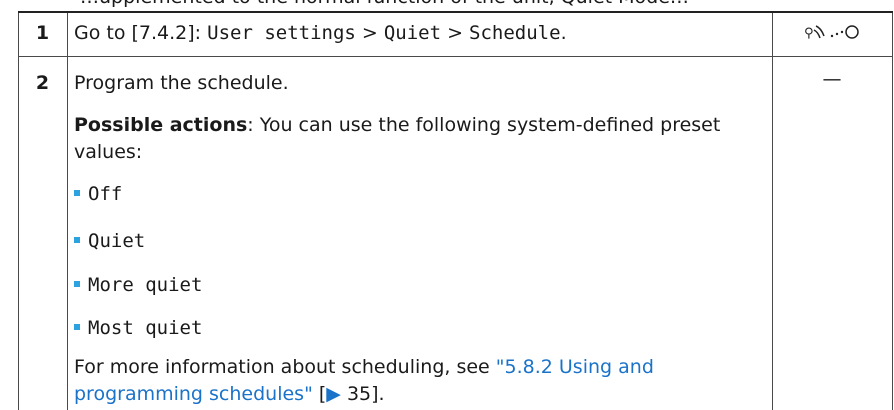 The width and height of the screenshot is (894, 410). What do you see at coordinates (455, 12) in the screenshot?
I see `table-top-border` at bounding box center [455, 12].